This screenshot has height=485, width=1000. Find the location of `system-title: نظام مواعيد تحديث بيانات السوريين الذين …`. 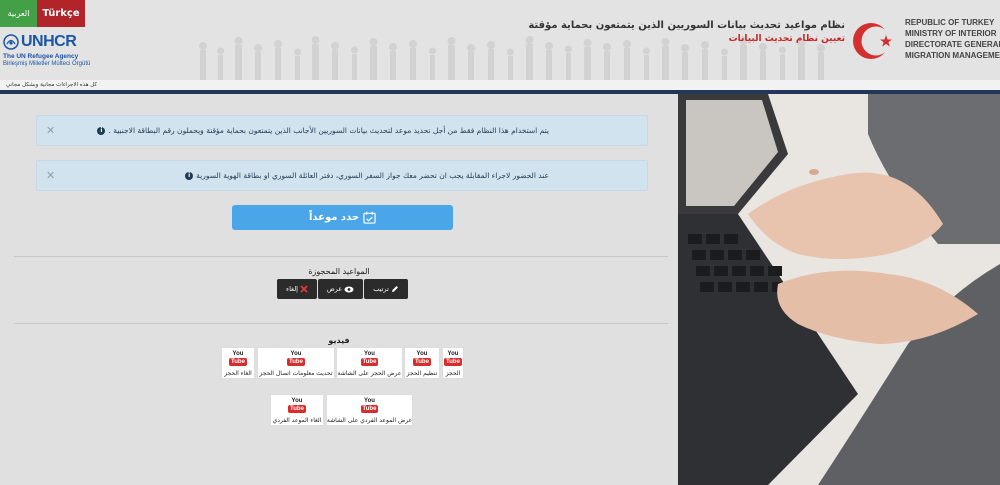

system-title: نظام مواعيد تحديث بيانات السوريين الذين … is located at coordinates (686, 25).